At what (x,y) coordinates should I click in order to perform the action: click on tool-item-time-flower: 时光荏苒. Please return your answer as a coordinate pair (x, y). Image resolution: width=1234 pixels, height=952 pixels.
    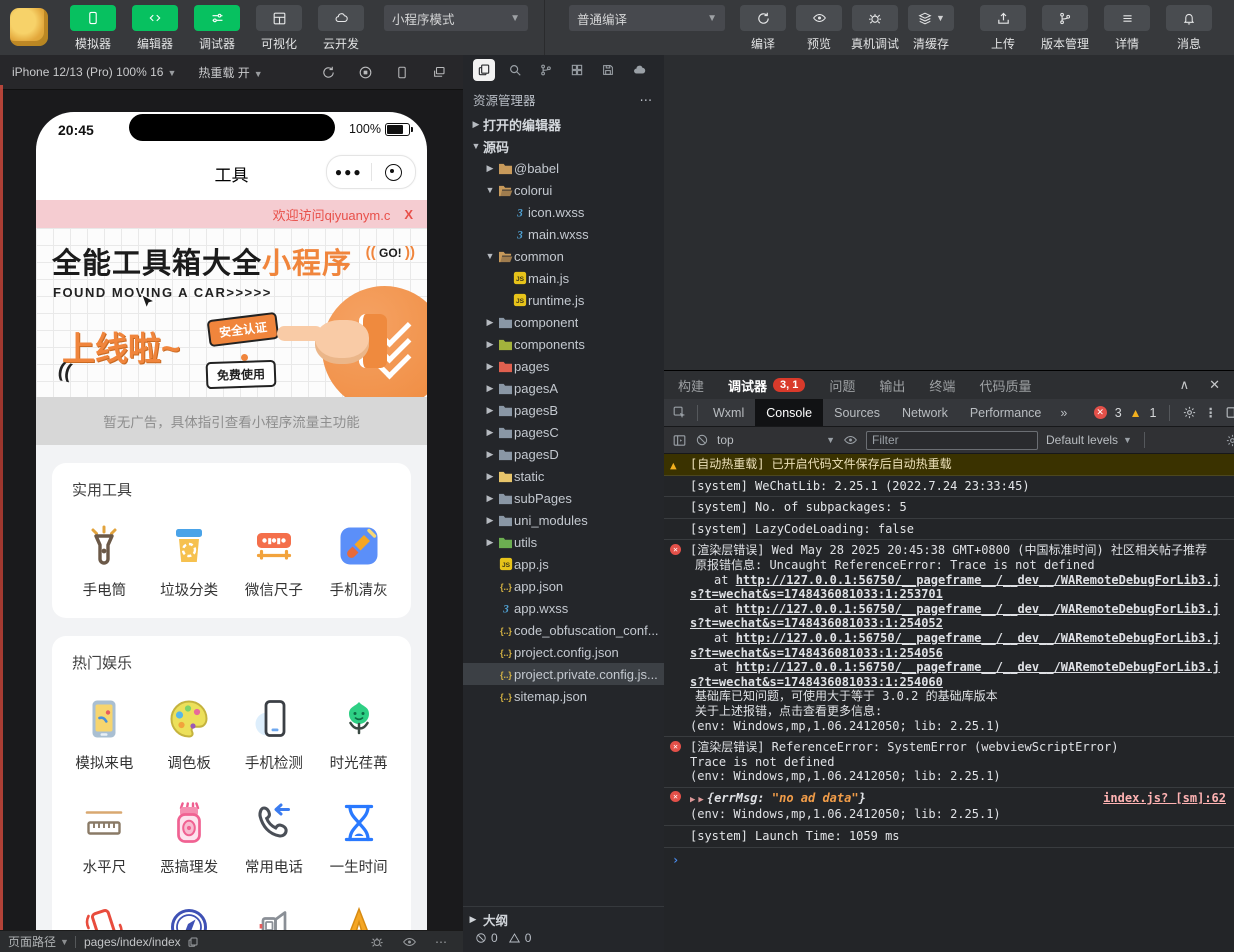
    Looking at the image, I should click on (358, 734).